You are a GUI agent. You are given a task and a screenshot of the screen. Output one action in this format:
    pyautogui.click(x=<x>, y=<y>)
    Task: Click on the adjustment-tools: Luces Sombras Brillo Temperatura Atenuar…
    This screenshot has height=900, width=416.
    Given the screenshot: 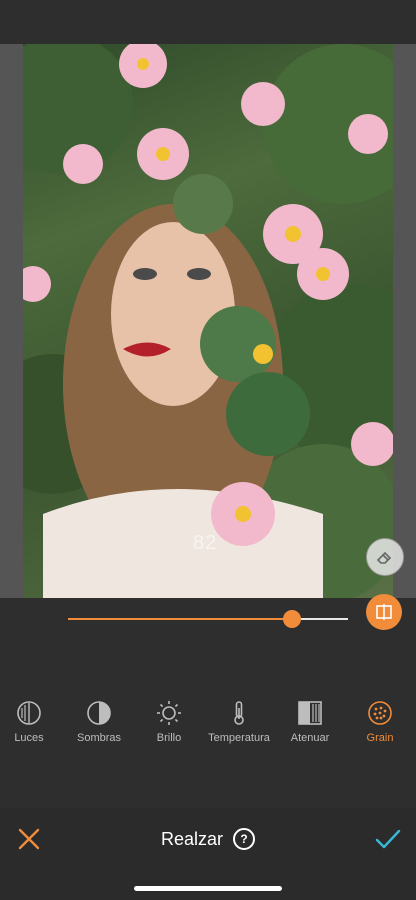 What is the action you would take?
    pyautogui.click(x=208, y=725)
    